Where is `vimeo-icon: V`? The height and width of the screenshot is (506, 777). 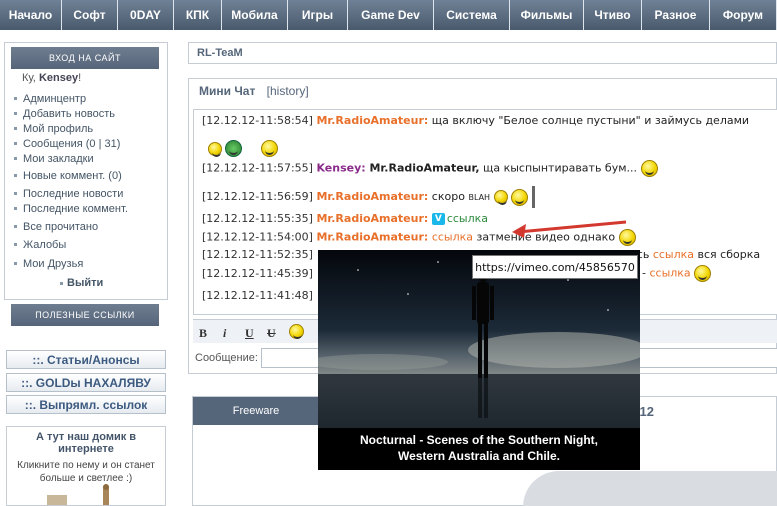 vimeo-icon: V is located at coordinates (438, 219).